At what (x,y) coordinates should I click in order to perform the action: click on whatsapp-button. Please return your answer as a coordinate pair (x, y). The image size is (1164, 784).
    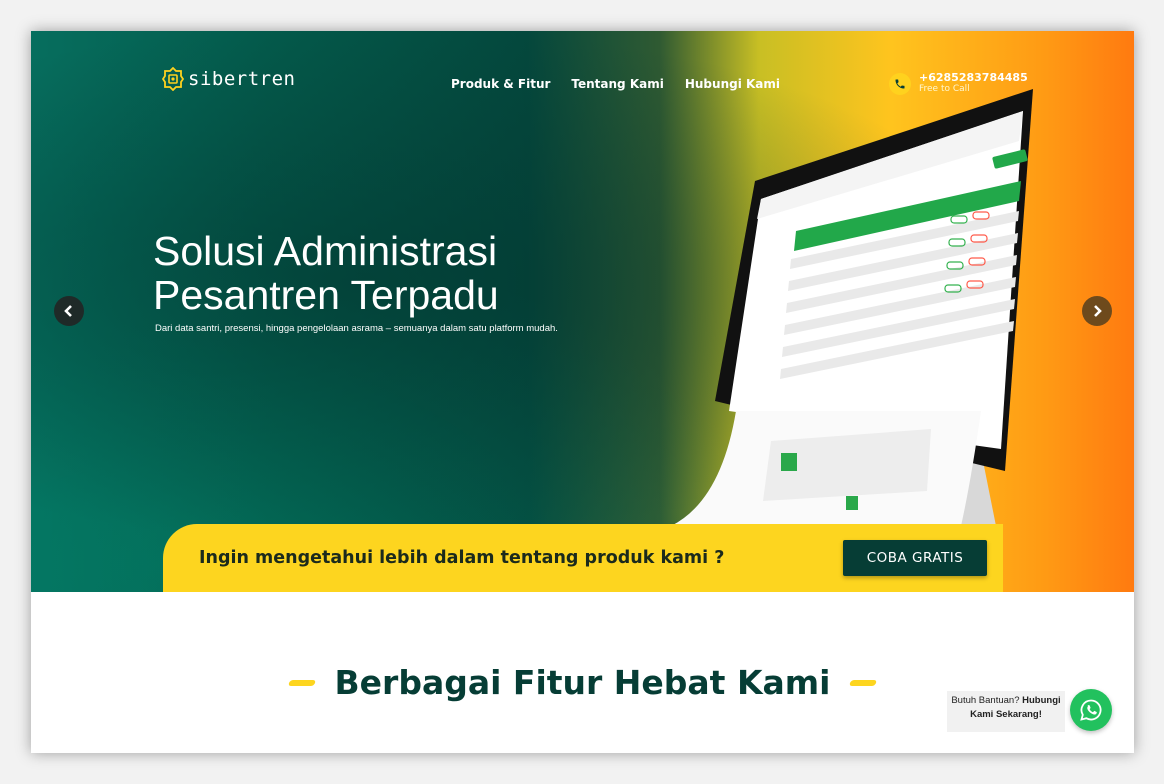
    Looking at the image, I should click on (1091, 710).